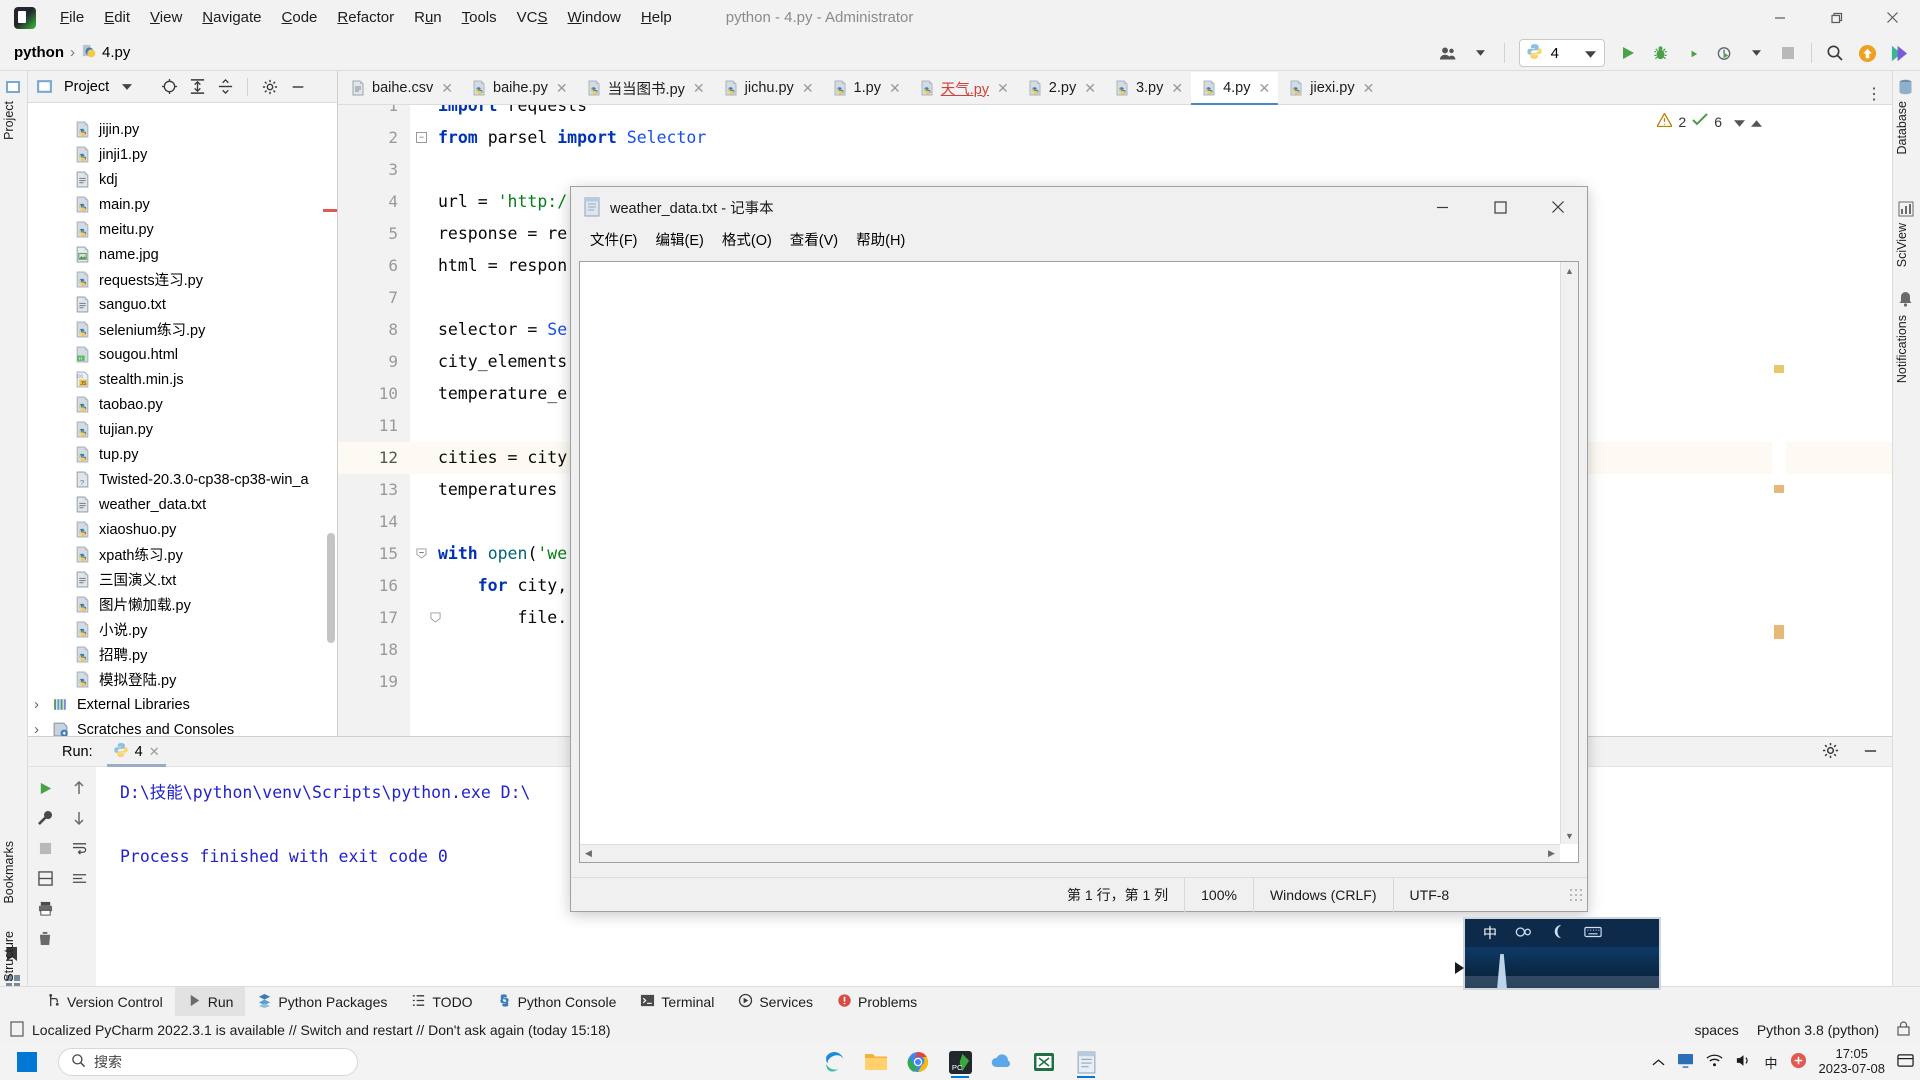  I want to click on fold-marker, so click(421, 553).